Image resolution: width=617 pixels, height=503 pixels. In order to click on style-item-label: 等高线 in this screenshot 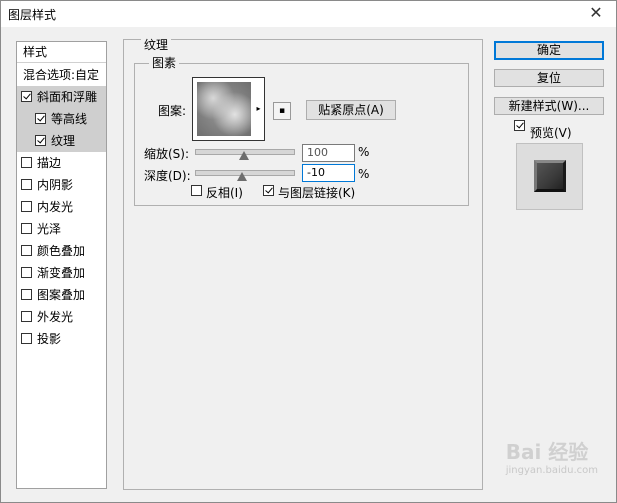, I will do `click(69, 119)`.